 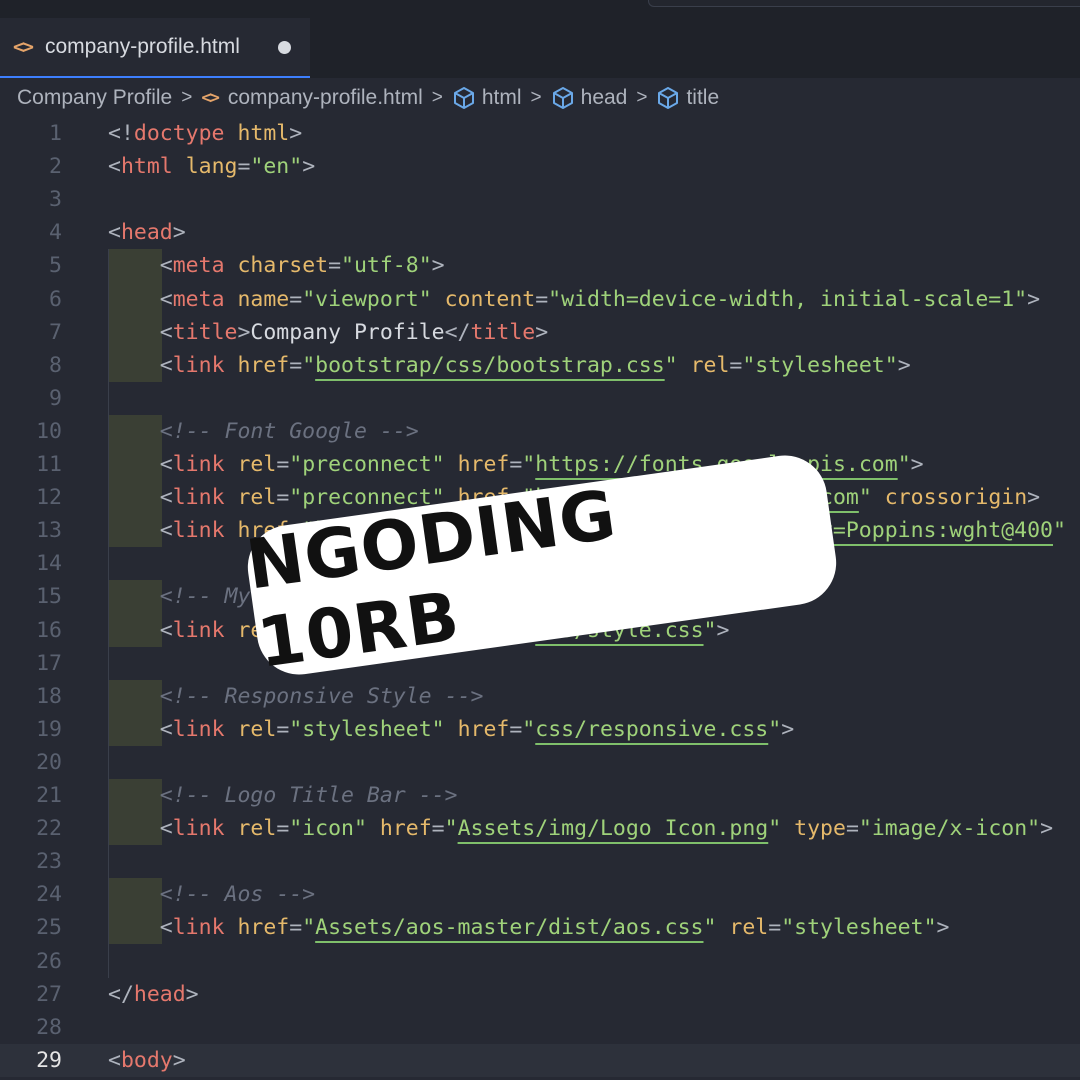 I want to click on tab-company-profile-html: <> company-profile.html, so click(x=155, y=48).